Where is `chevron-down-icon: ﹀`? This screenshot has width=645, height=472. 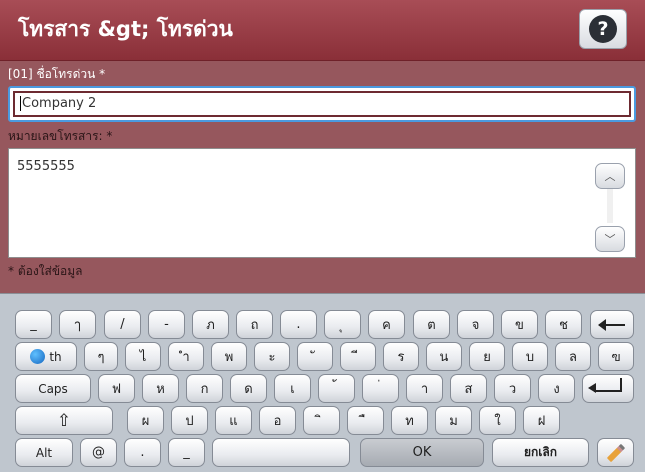
chevron-down-icon: ﹀ is located at coordinates (610, 239).